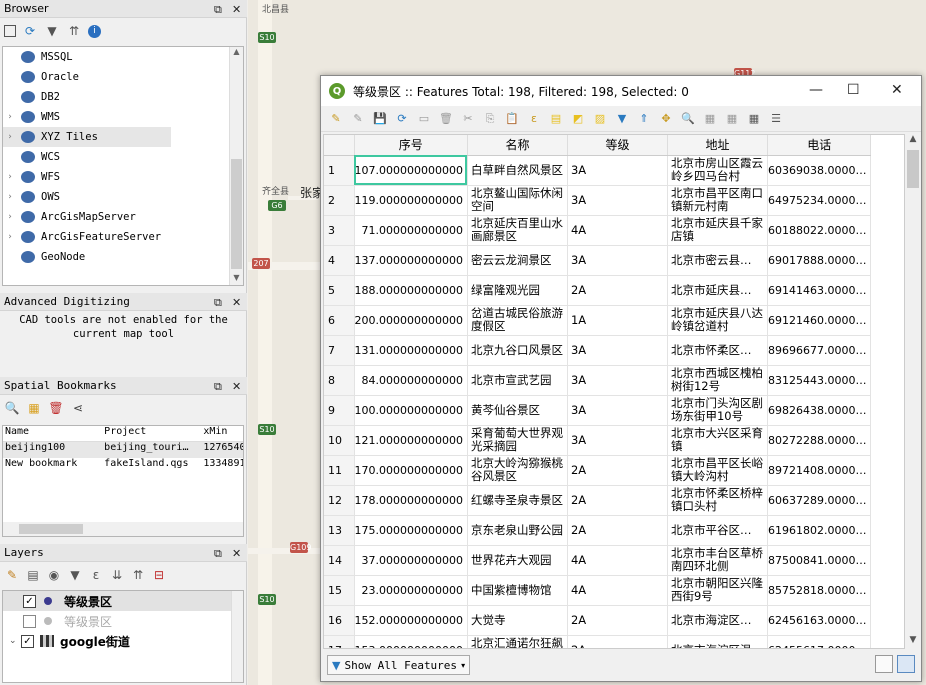  I want to click on browser-item: › WFS, so click(87, 177).